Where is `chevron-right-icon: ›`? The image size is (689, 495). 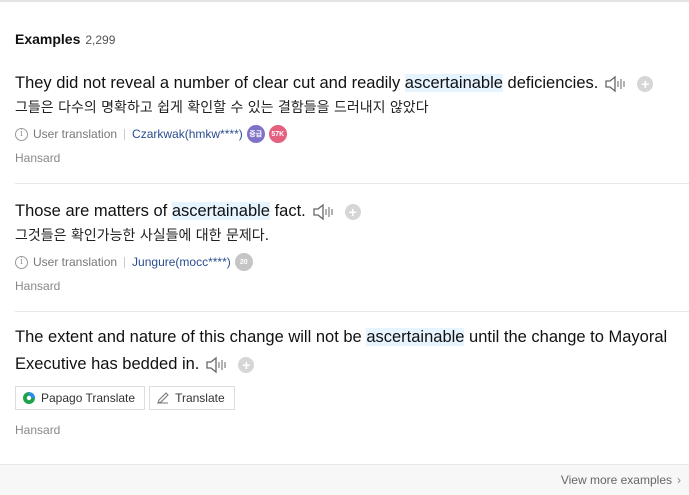 chevron-right-icon: › is located at coordinates (679, 480).